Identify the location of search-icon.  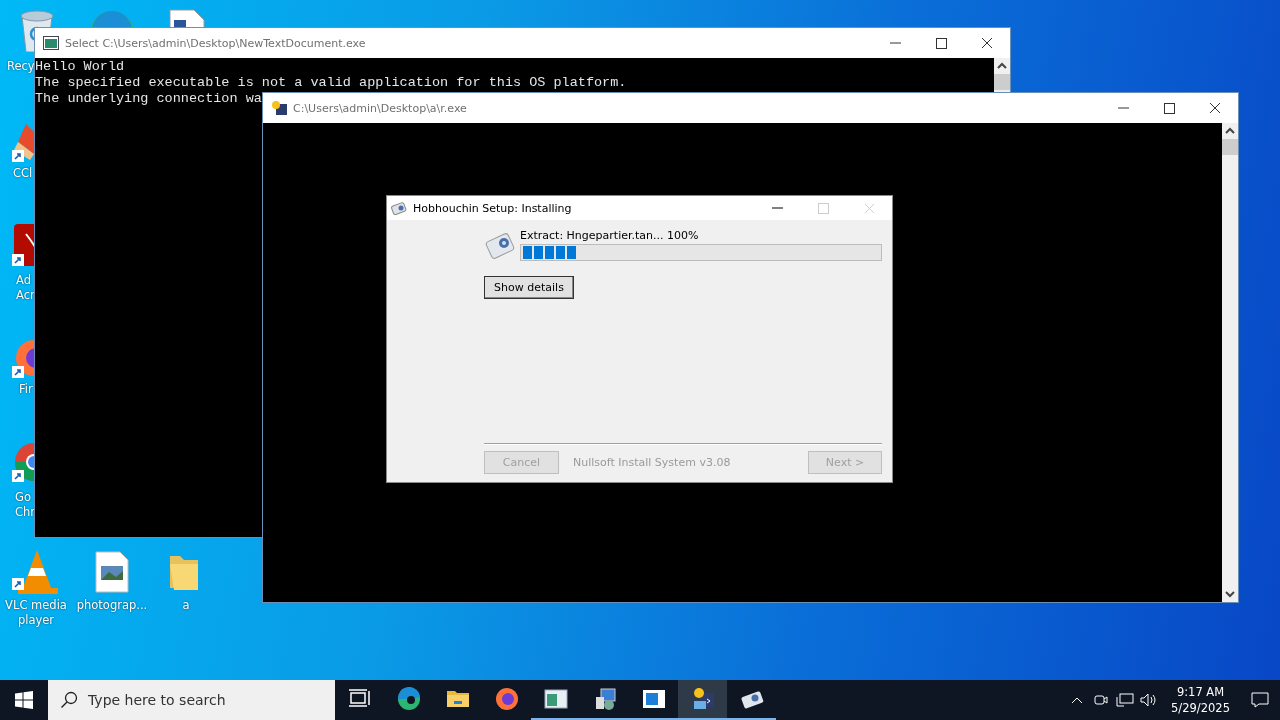
(69, 700).